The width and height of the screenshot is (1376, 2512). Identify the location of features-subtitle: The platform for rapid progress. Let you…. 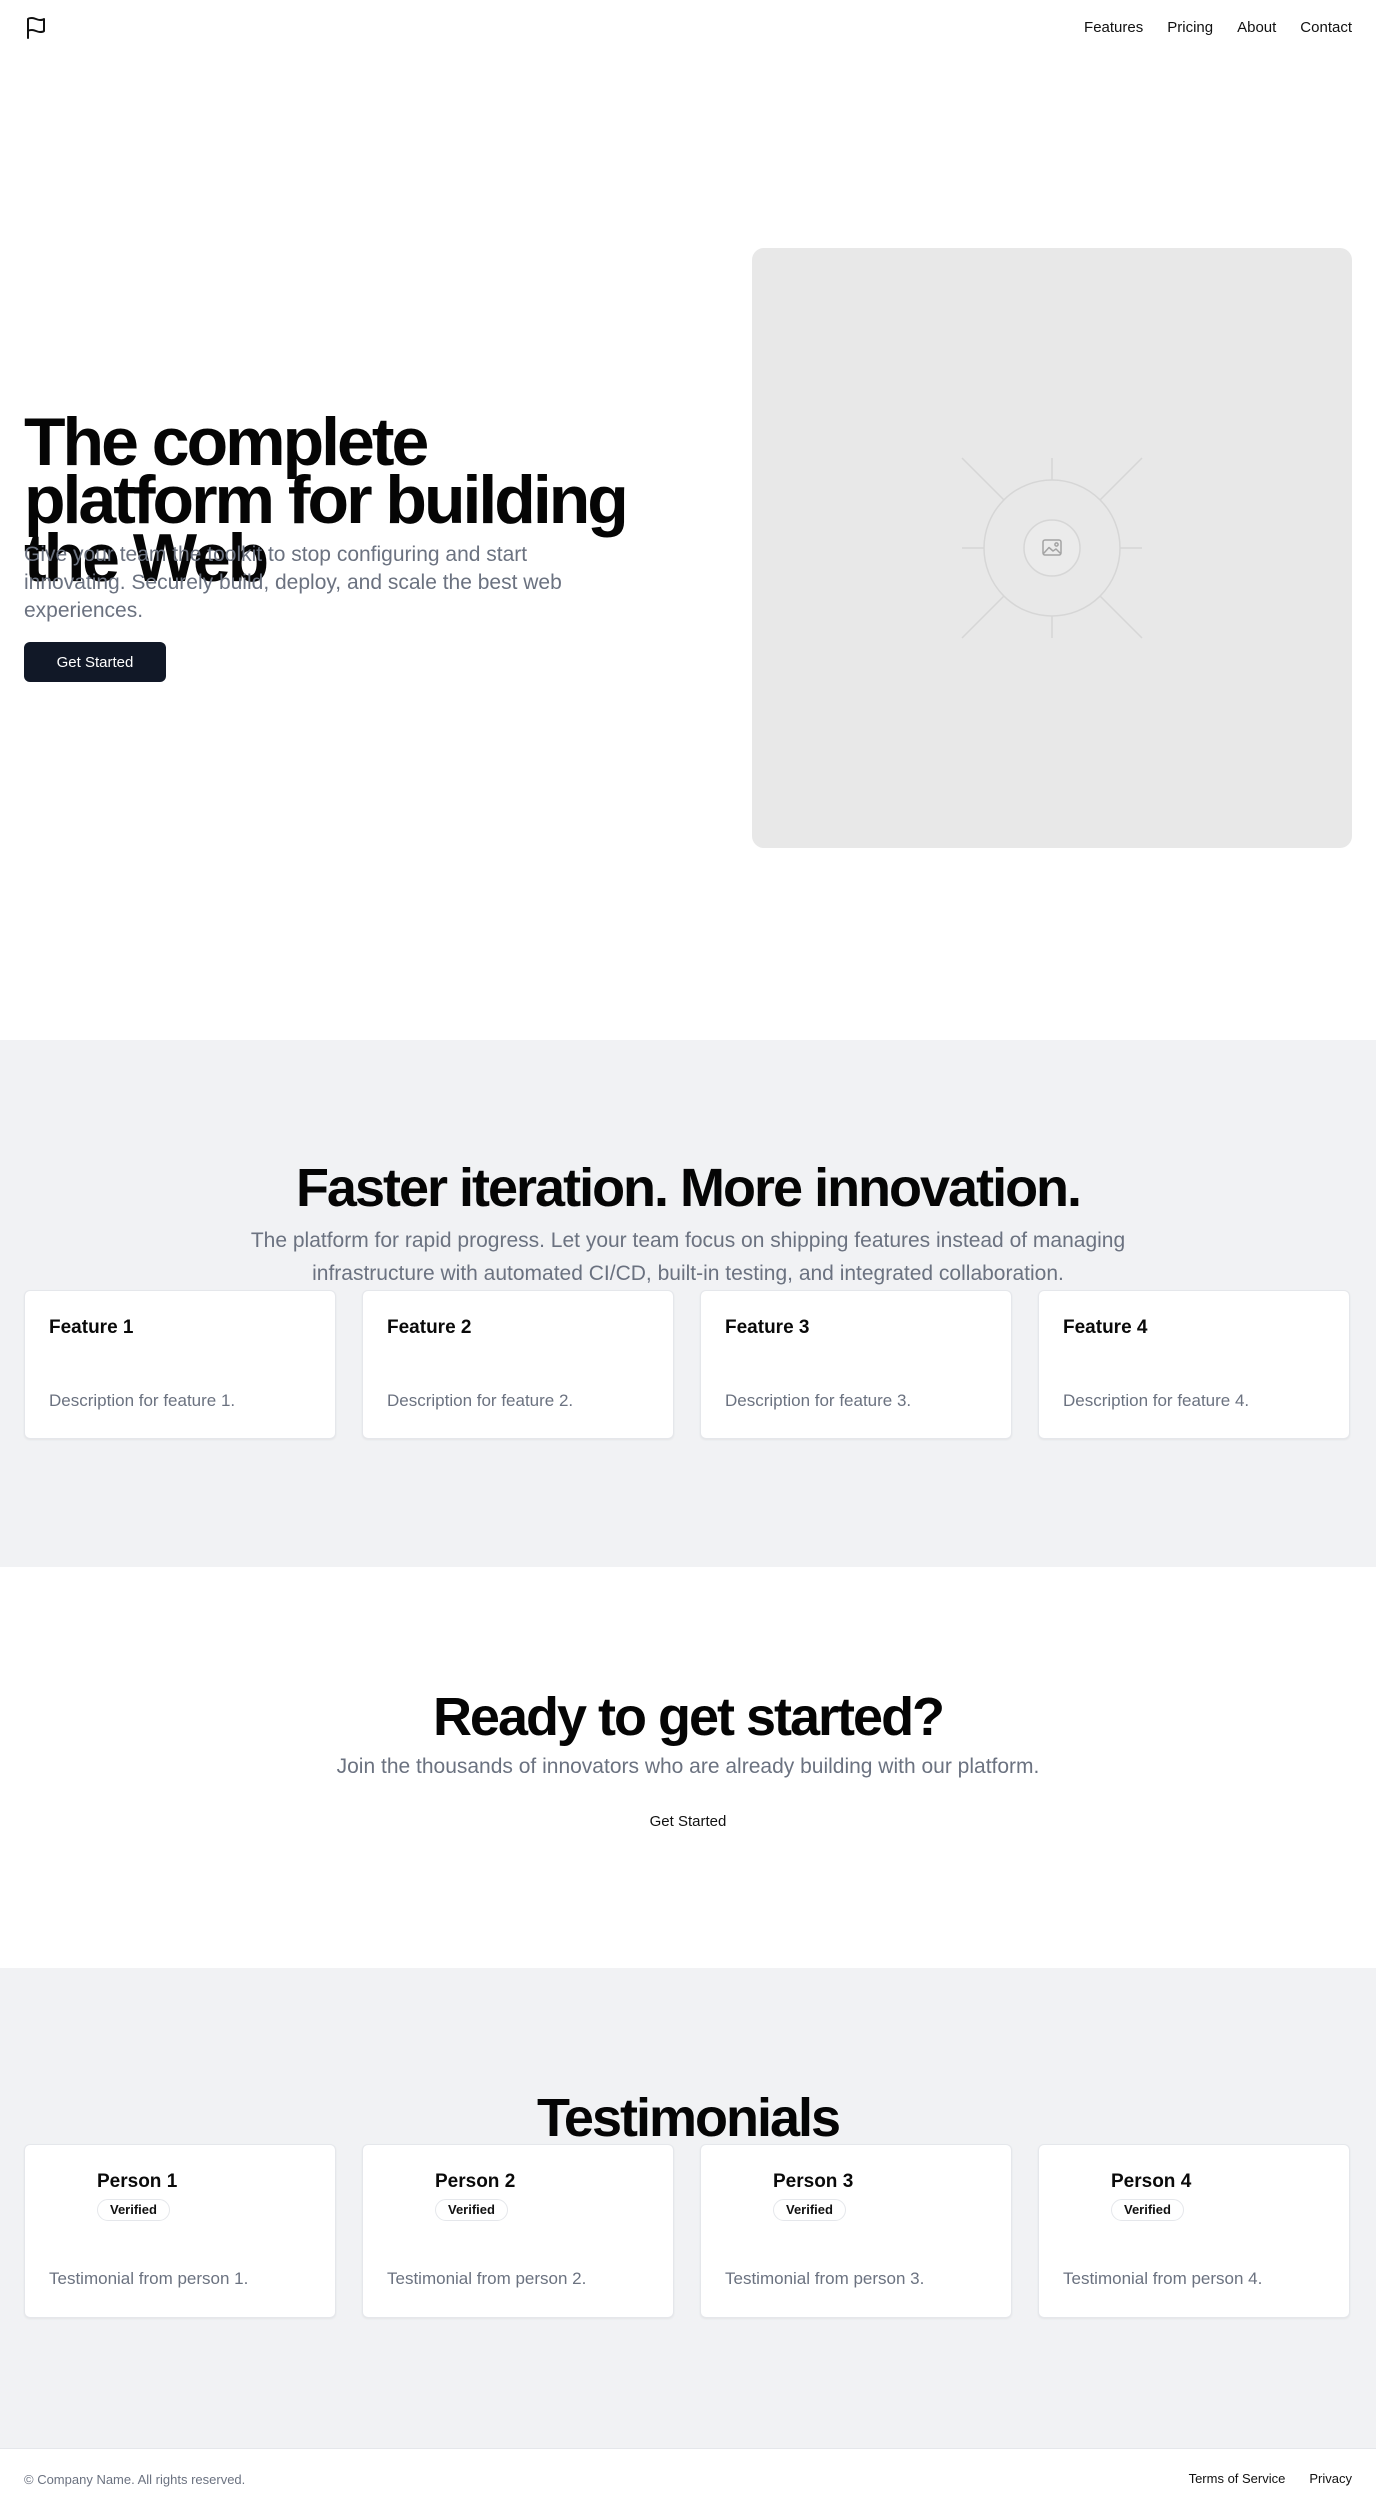
(688, 1257).